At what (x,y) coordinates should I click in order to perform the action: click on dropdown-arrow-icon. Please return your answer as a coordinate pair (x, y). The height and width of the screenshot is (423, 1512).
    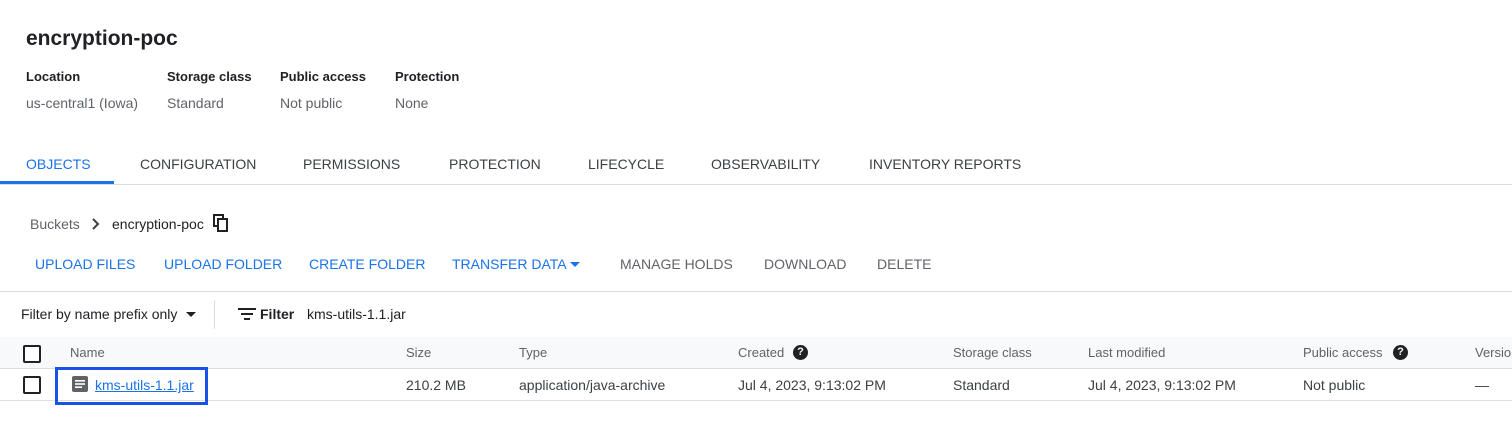
    Looking at the image, I should click on (191, 314).